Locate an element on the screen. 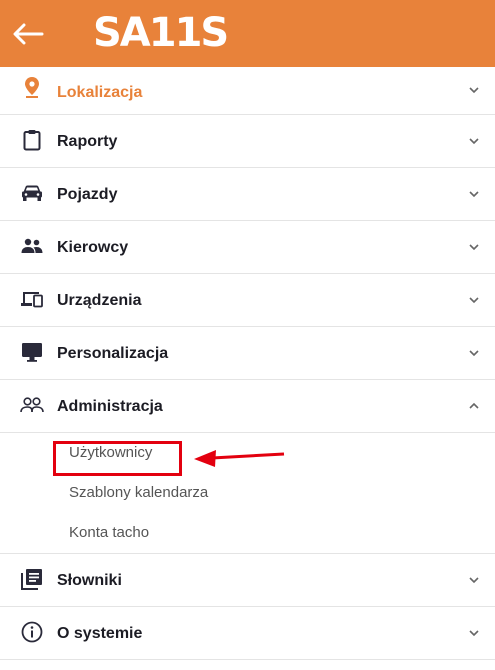 The width and height of the screenshot is (495, 670). arrow-left-icon is located at coordinates (28, 34).